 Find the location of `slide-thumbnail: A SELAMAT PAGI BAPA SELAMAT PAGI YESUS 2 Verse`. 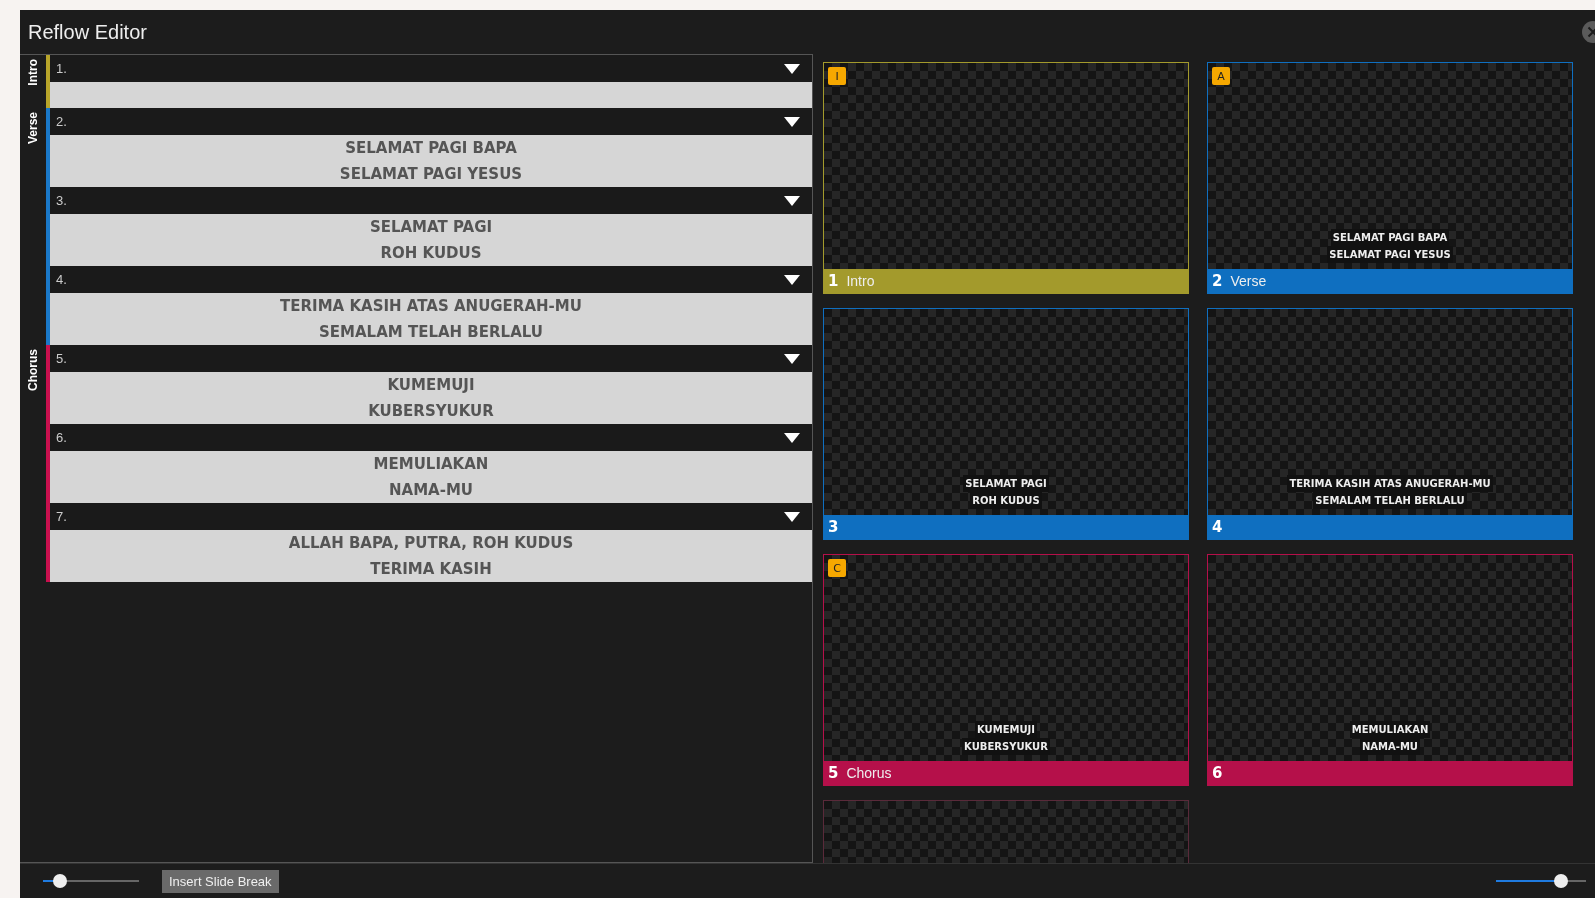

slide-thumbnail: A SELAMAT PAGI BAPA SELAMAT PAGI YESUS 2 Verse is located at coordinates (1390, 178).